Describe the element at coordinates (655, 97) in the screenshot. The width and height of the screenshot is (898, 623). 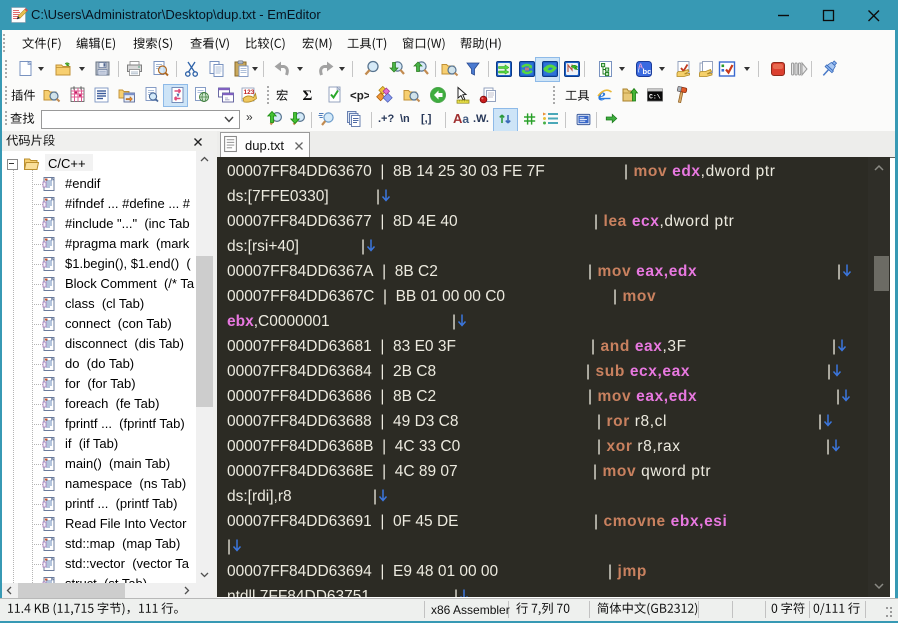
I see `svg-text: C:\` at that location.